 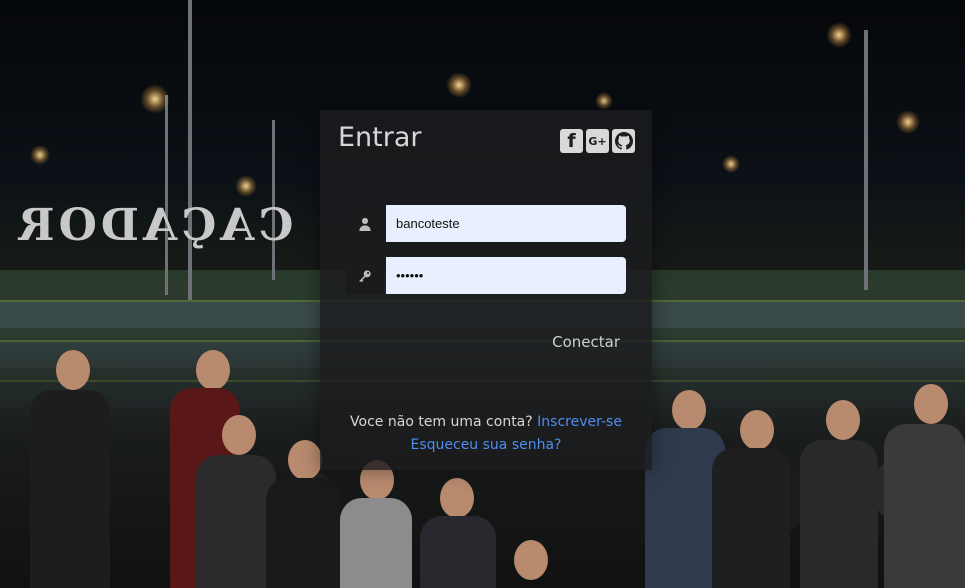 What do you see at coordinates (506, 223) in the screenshot?
I see `username-input` at bounding box center [506, 223].